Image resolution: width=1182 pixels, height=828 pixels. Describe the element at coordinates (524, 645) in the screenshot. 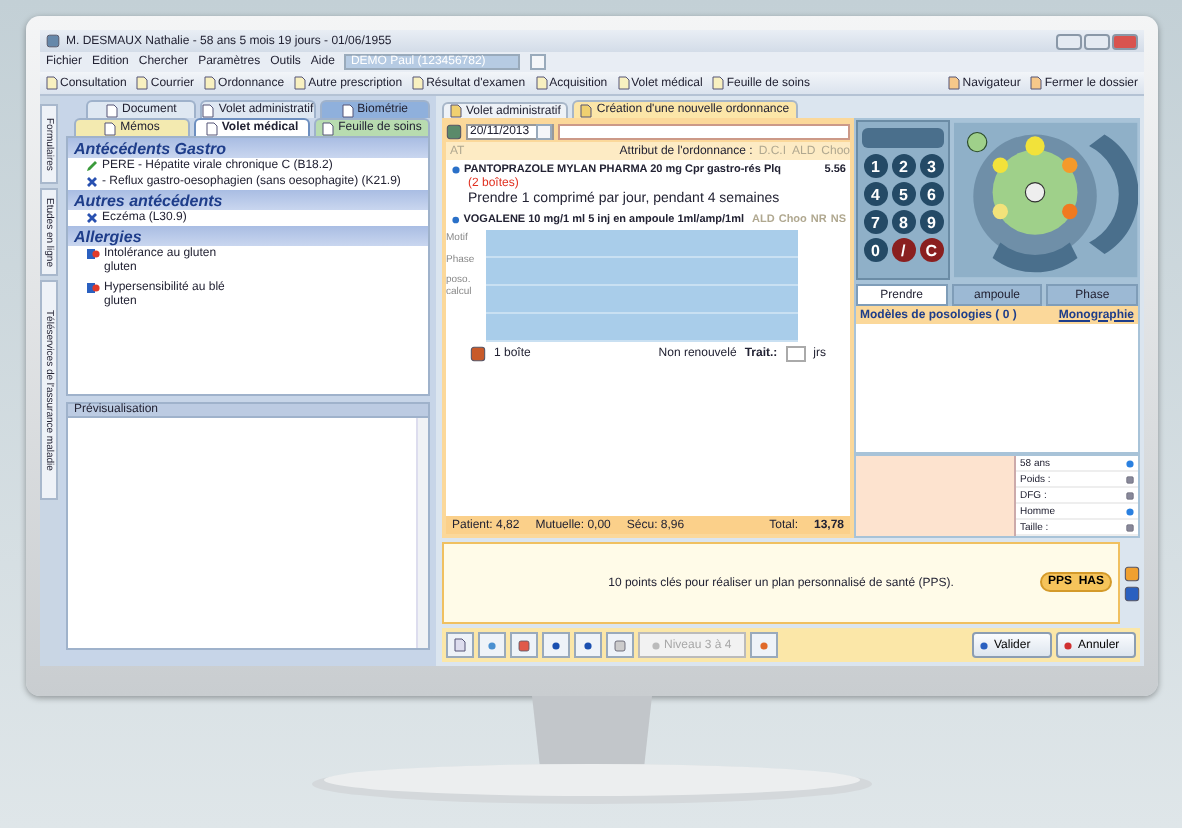

I see `calendar-button` at that location.